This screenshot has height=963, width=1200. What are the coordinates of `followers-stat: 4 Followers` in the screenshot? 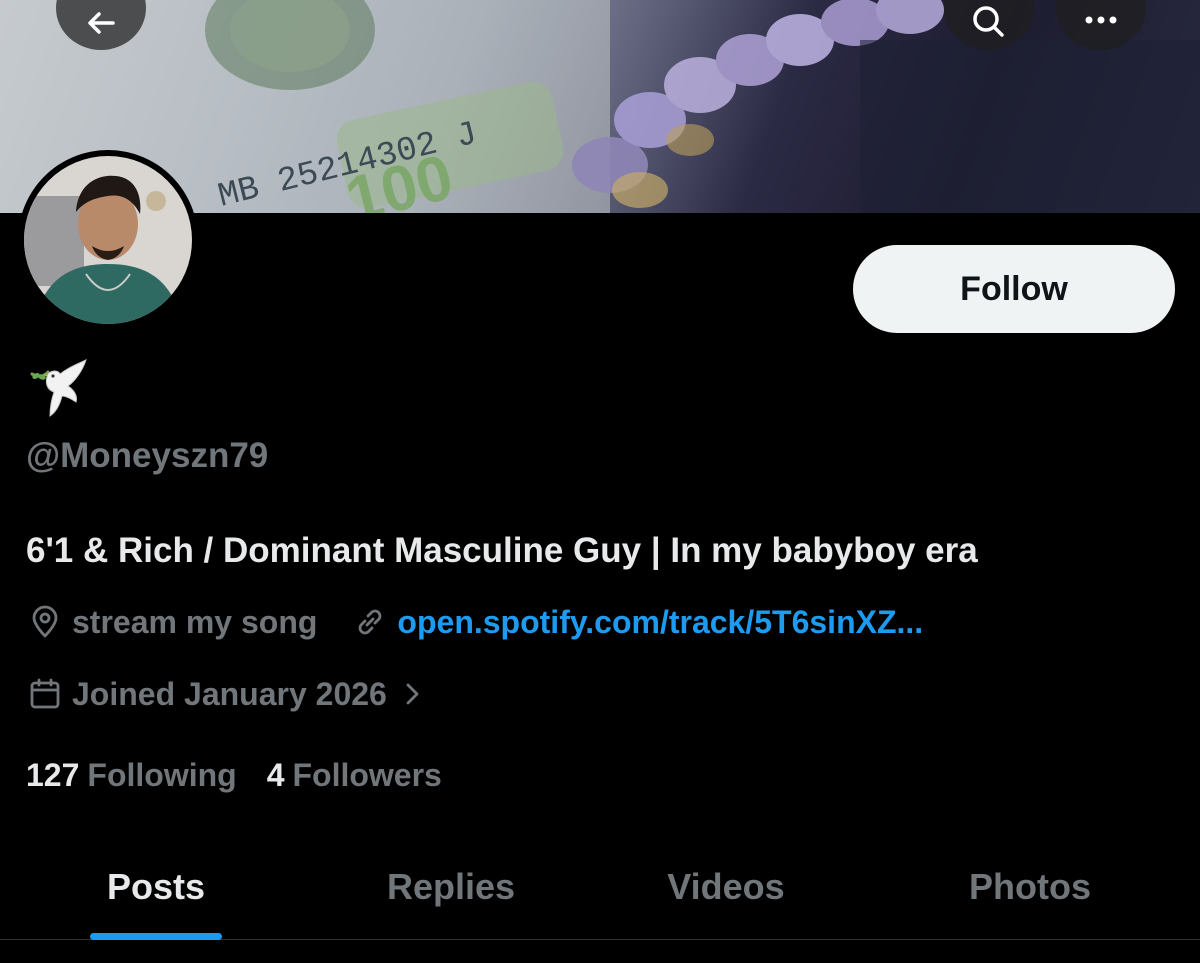 It's located at (354, 775).